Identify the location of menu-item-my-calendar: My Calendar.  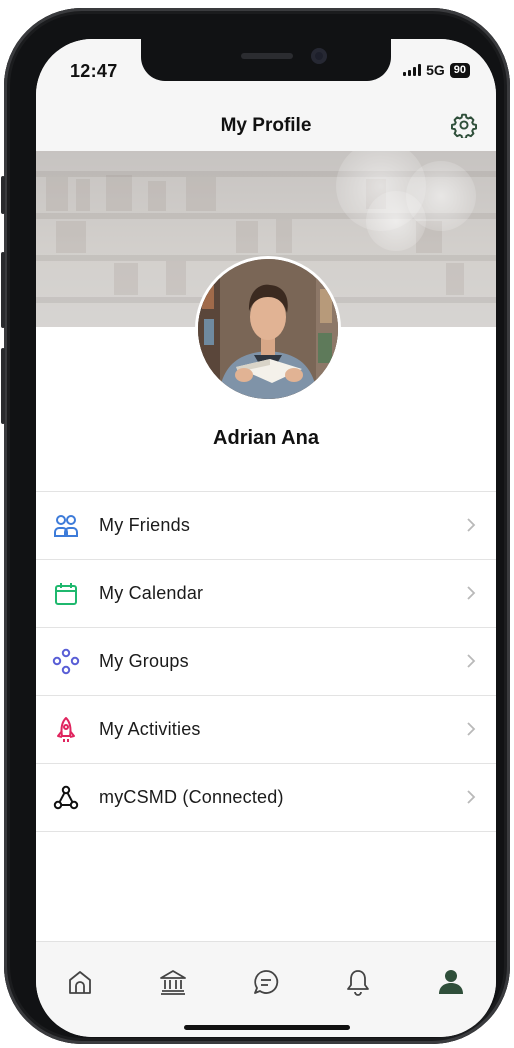
(266, 594).